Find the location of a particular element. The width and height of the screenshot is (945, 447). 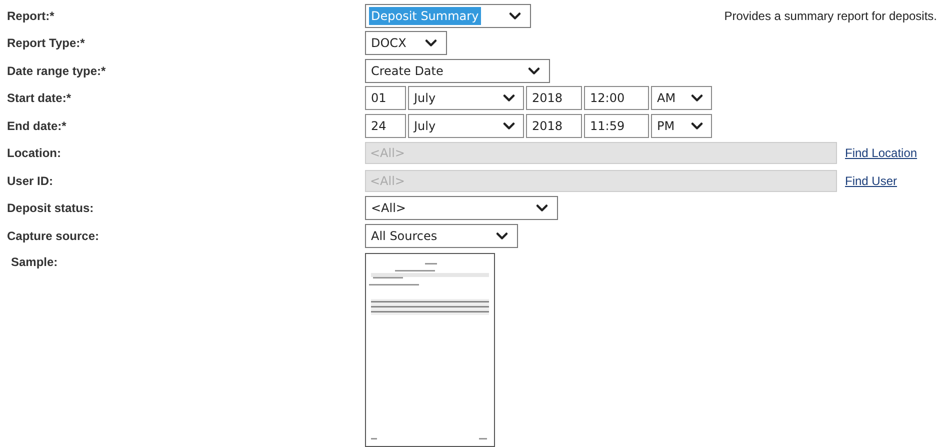

report-description: Provides a summary report for deposits. is located at coordinates (830, 16).